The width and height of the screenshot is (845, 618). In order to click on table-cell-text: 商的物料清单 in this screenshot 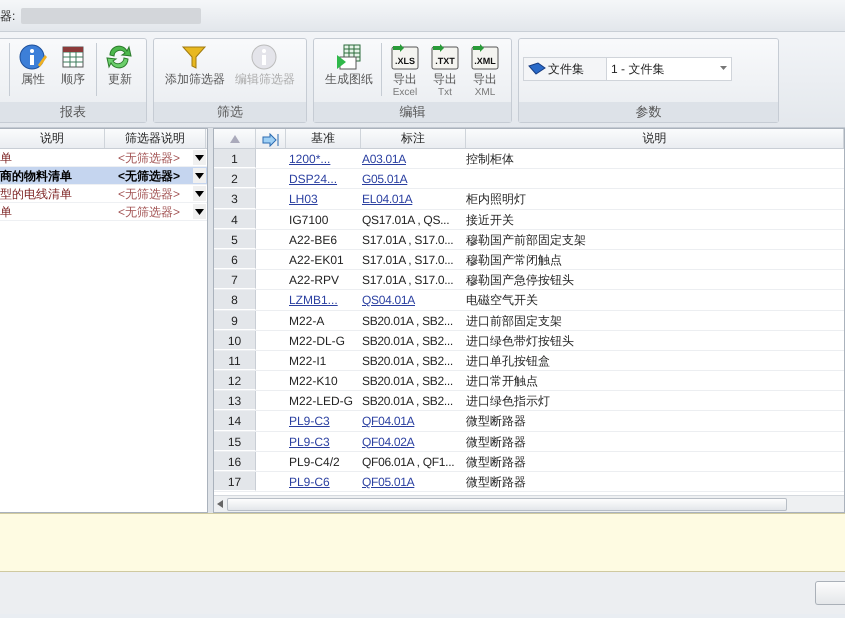, I will do `click(36, 176)`.